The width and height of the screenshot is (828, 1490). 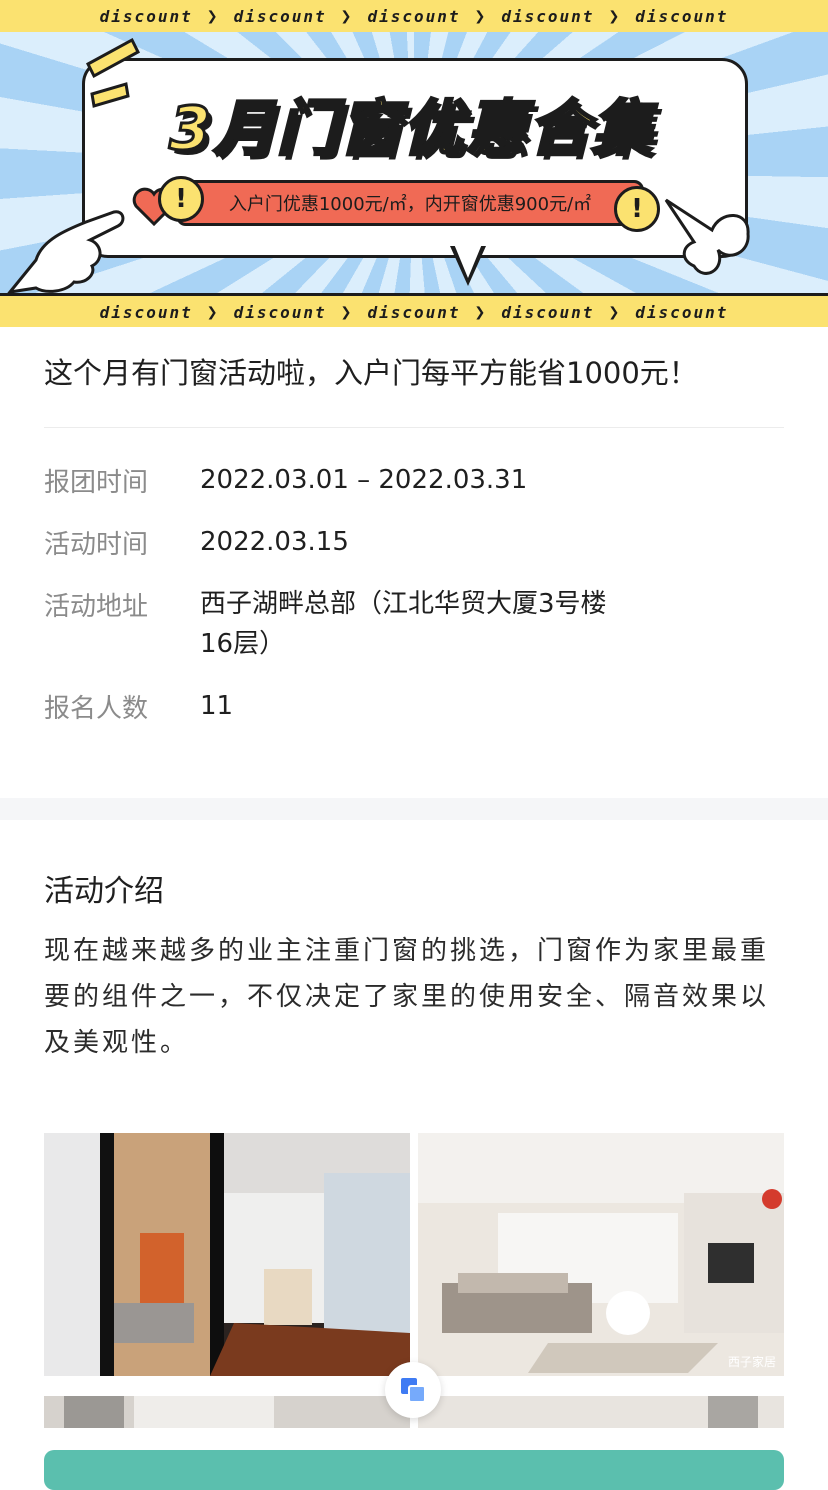 What do you see at coordinates (96, 607) in the screenshot?
I see `event-address-label: 活动地址` at bounding box center [96, 607].